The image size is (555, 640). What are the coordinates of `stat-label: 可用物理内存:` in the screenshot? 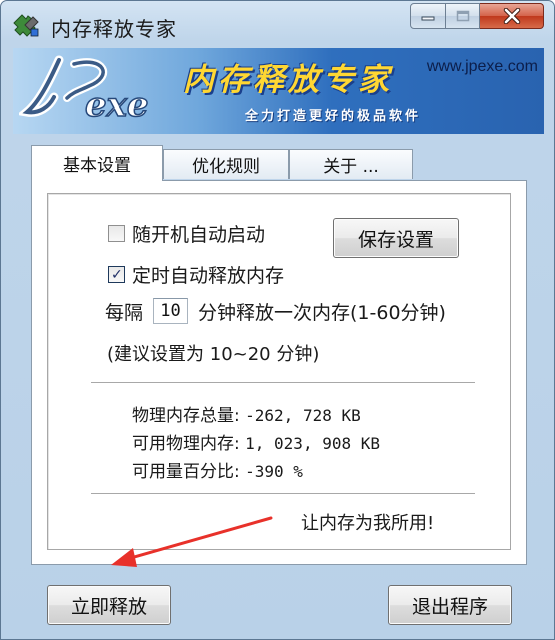 It's located at (186, 444).